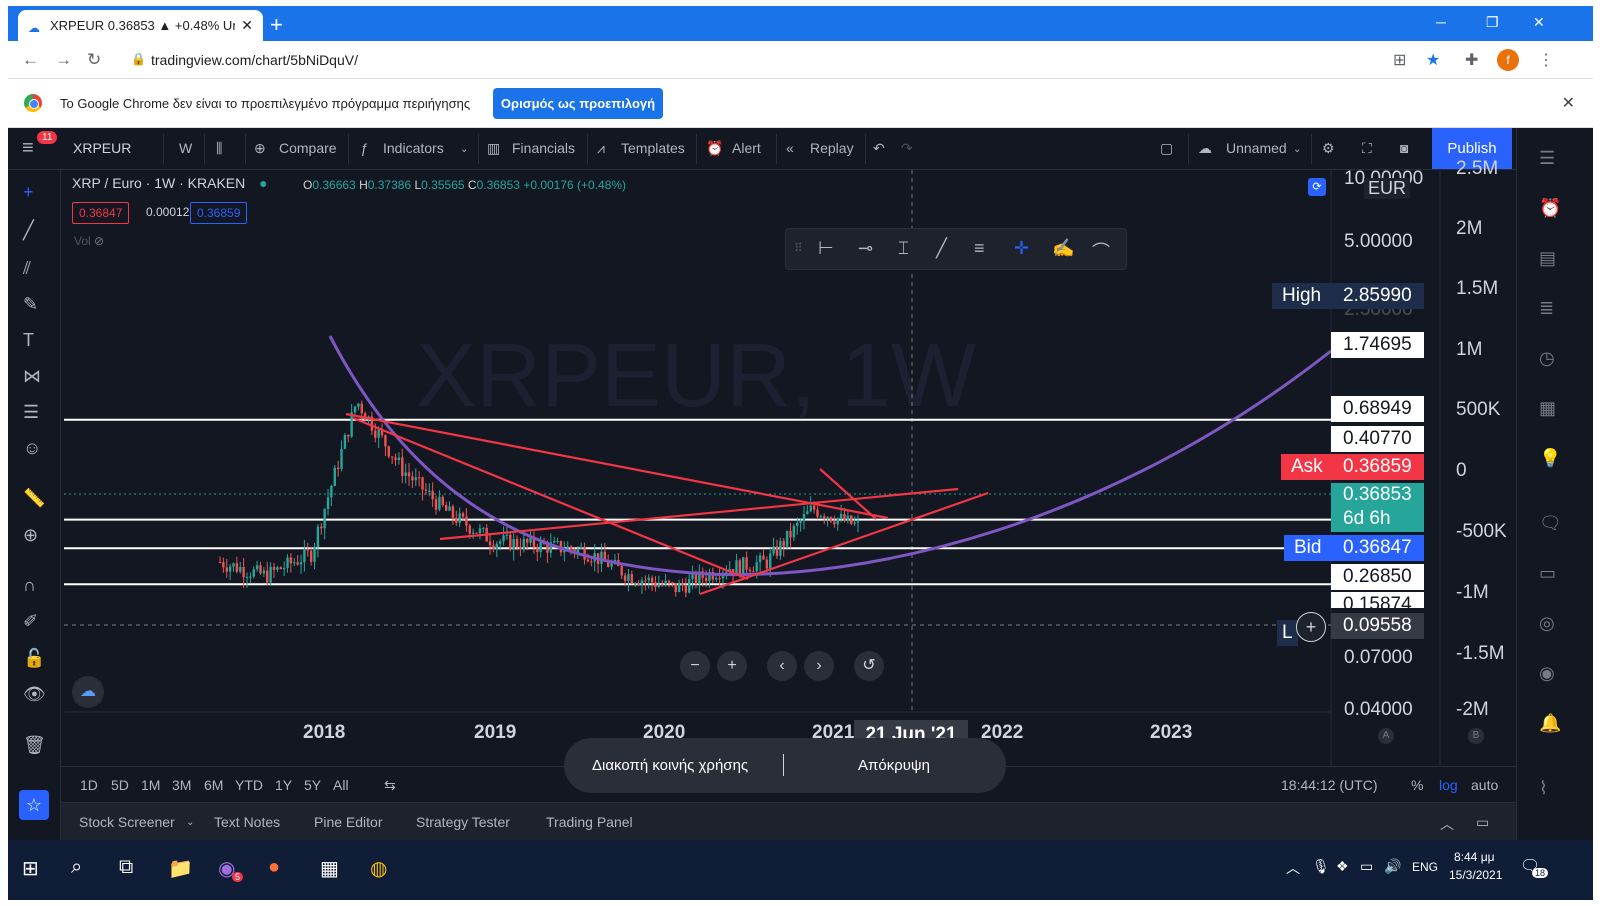 This screenshot has width=1600, height=906. I want to click on streams-icon: ◉, so click(1547, 673).